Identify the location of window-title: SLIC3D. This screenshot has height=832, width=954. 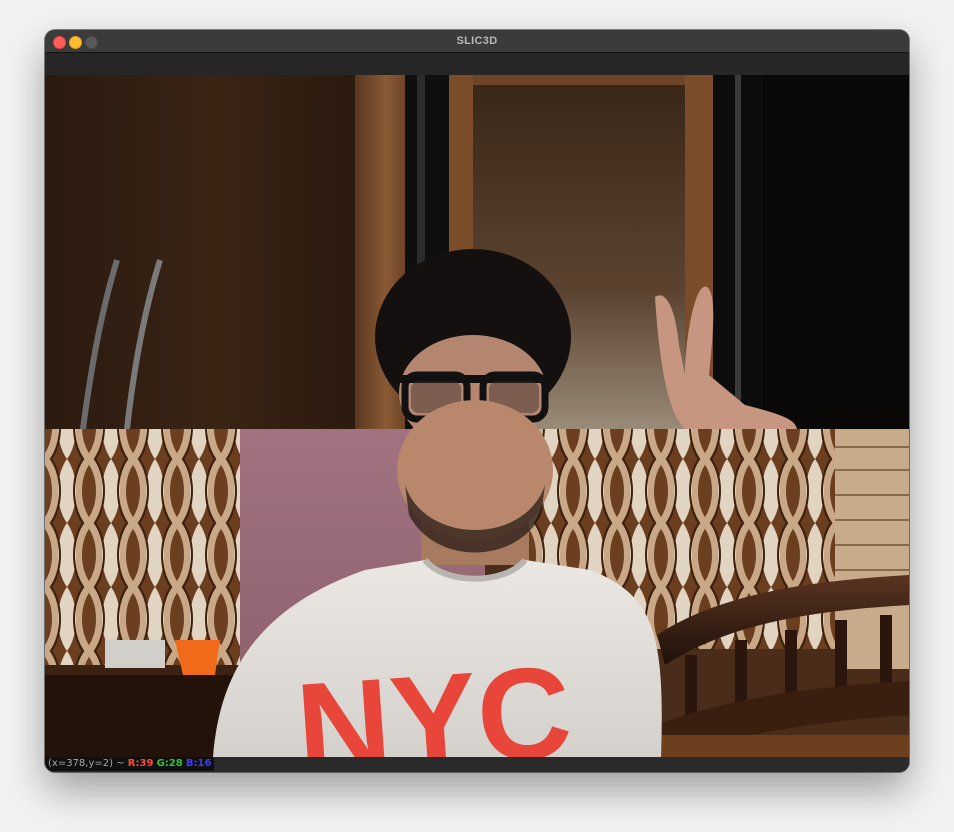
(477, 41).